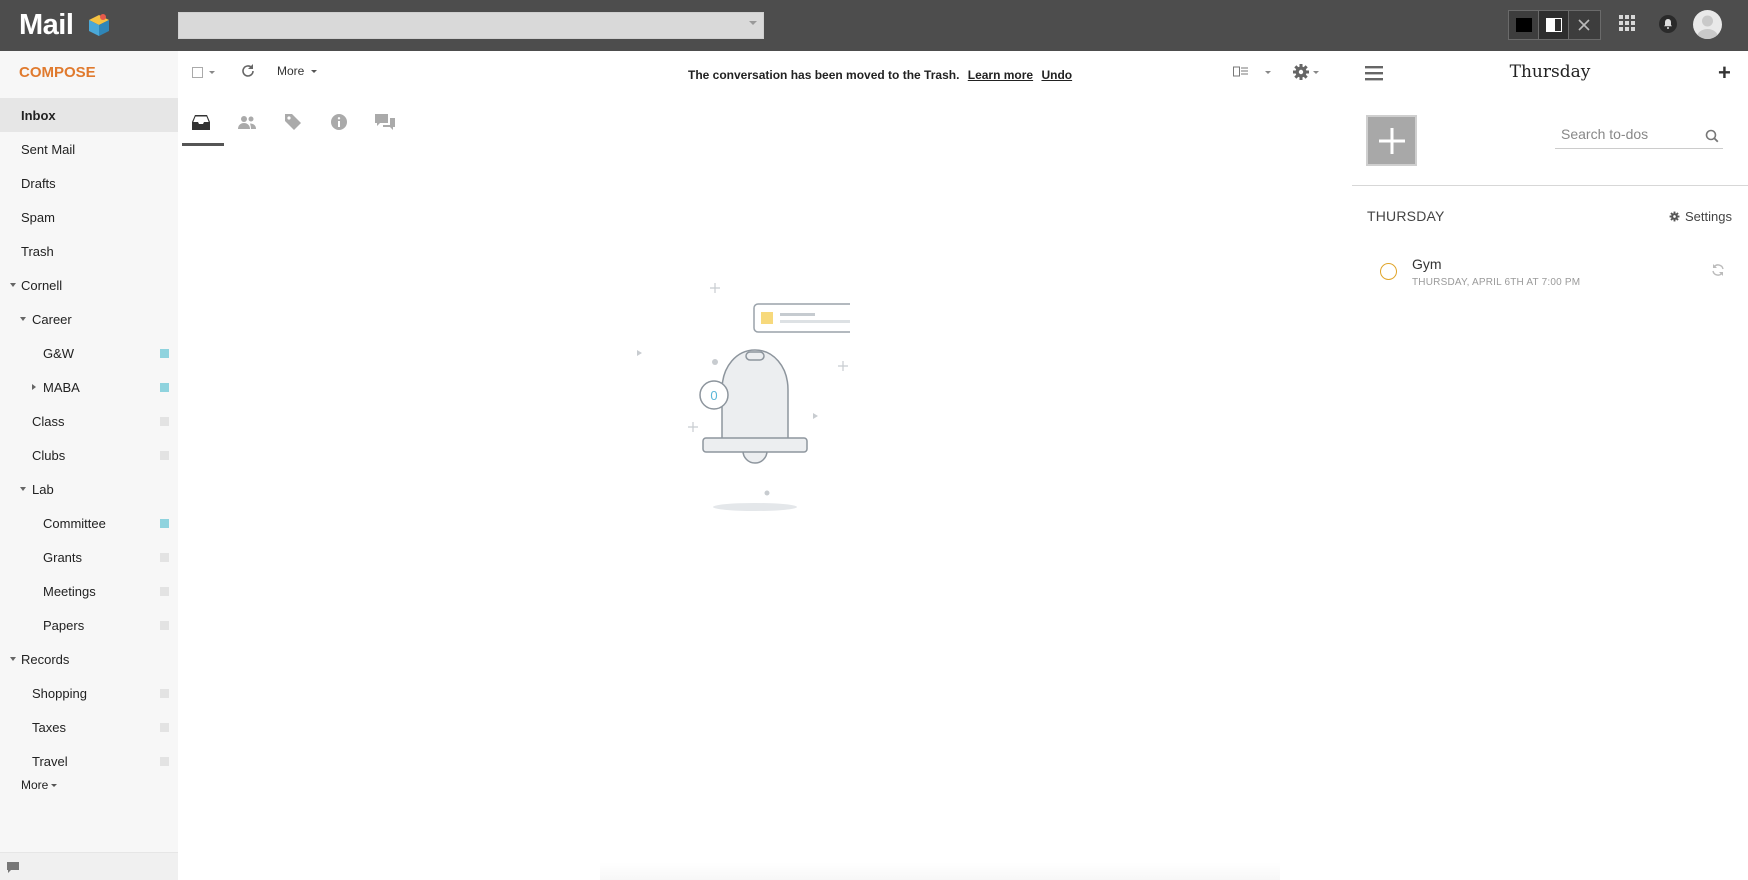 Image resolution: width=1748 pixels, height=880 pixels. I want to click on sidebar-item-records: Records, so click(89, 659).